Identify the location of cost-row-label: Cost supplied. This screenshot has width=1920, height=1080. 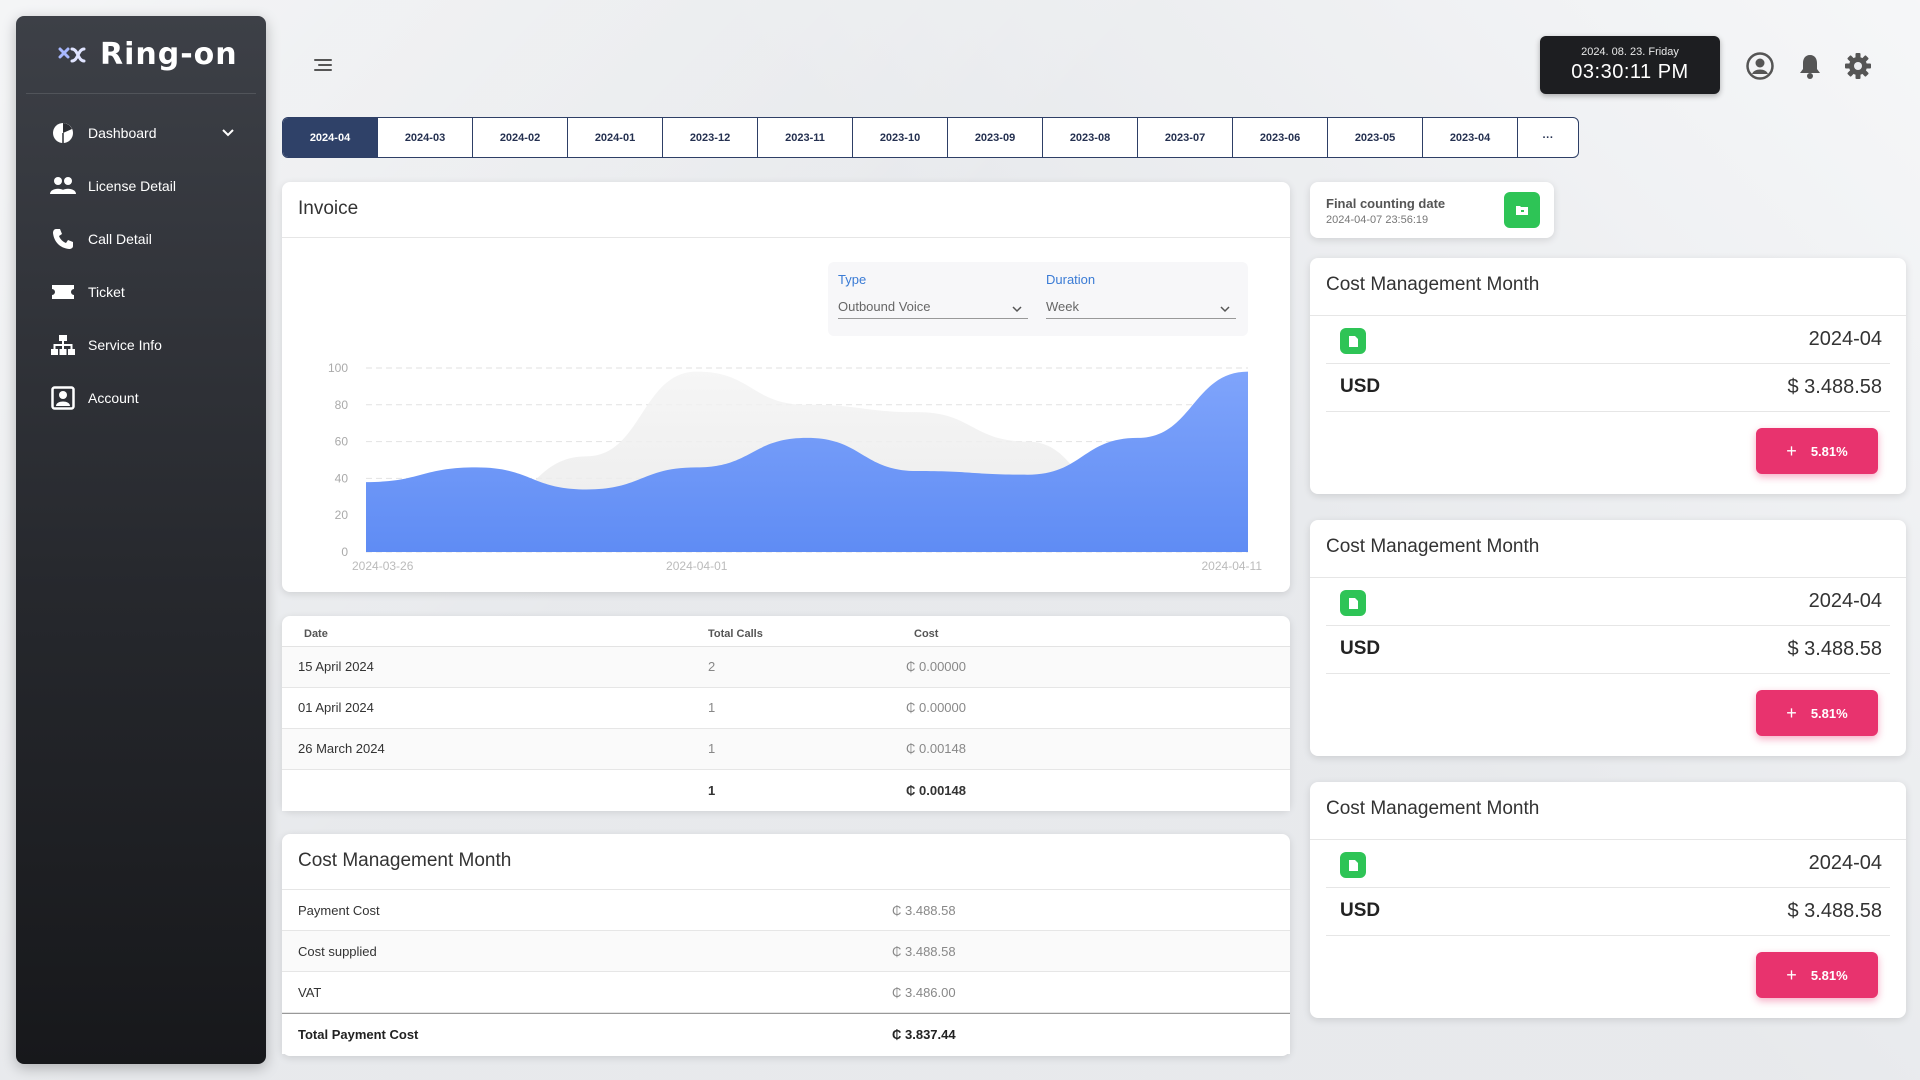
(337, 951).